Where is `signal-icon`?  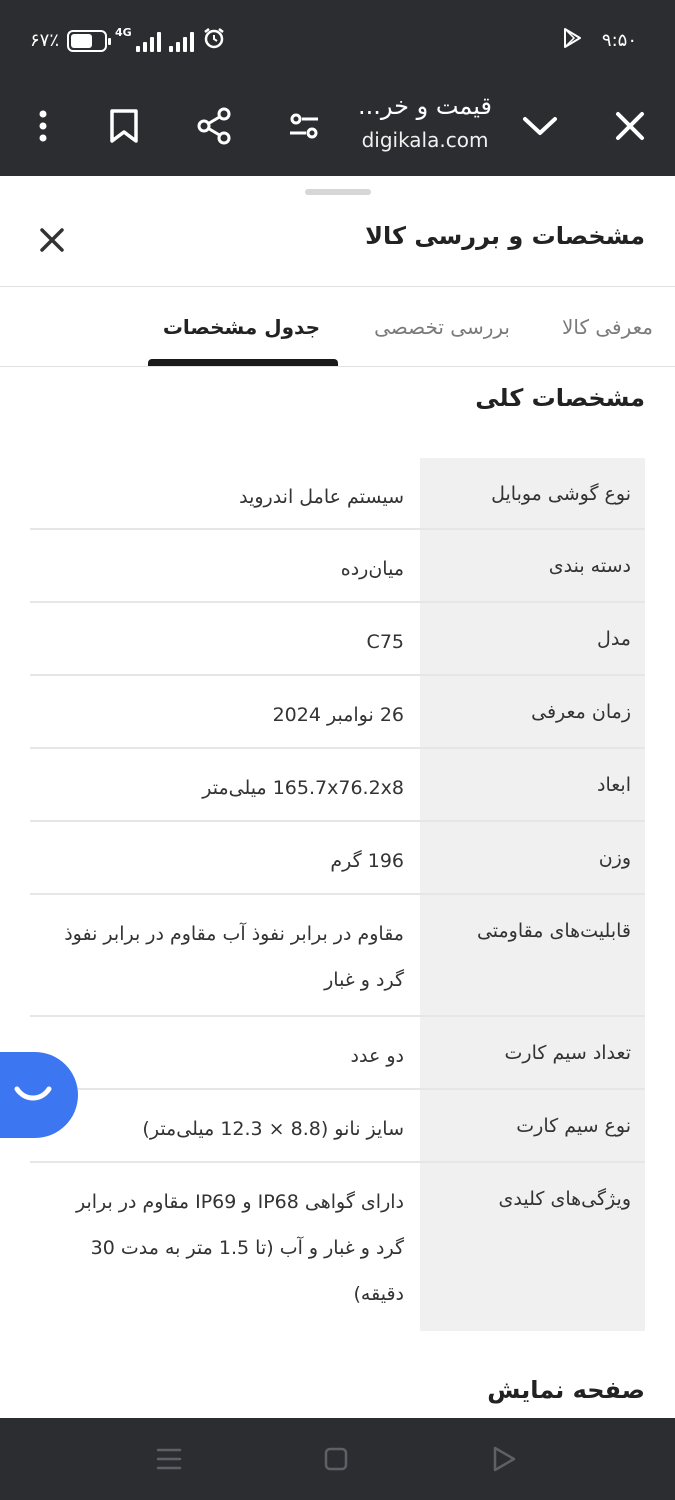 signal-icon is located at coordinates (148, 41).